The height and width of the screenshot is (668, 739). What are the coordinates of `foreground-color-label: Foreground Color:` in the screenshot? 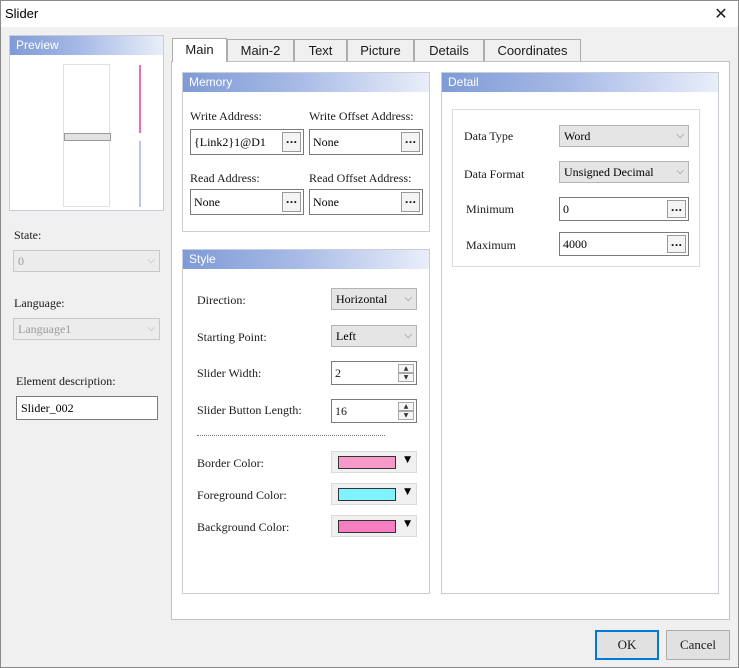 It's located at (242, 495).